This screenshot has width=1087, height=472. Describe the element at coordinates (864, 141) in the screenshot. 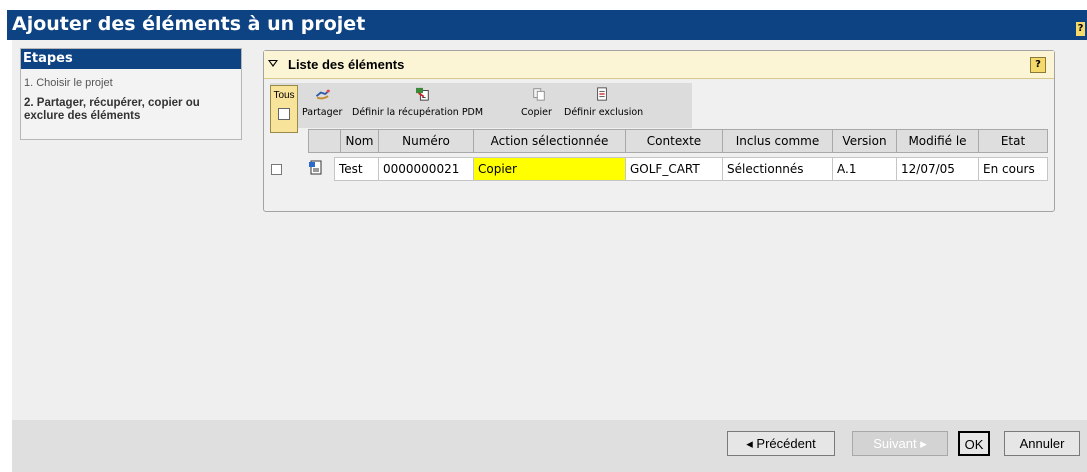

I see `column-header-version: Version` at that location.